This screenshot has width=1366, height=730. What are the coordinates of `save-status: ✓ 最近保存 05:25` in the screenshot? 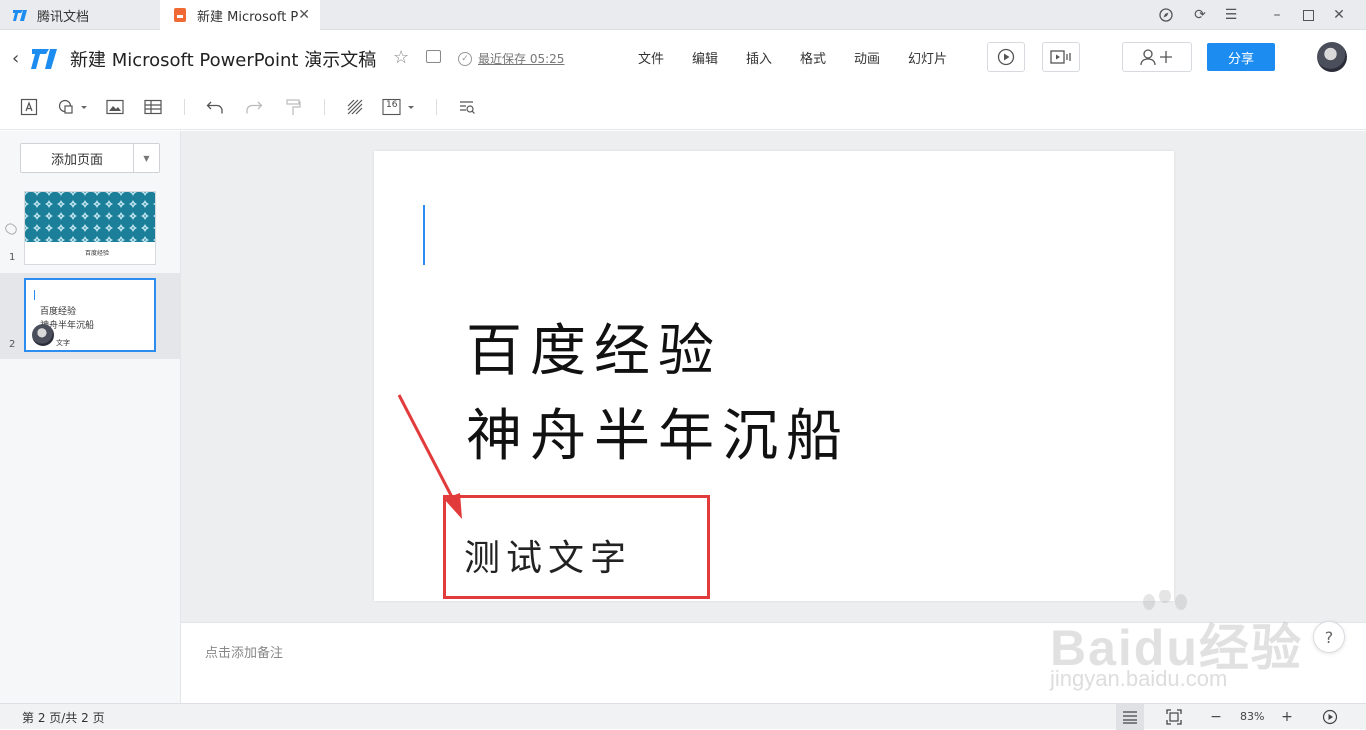 It's located at (511, 58).